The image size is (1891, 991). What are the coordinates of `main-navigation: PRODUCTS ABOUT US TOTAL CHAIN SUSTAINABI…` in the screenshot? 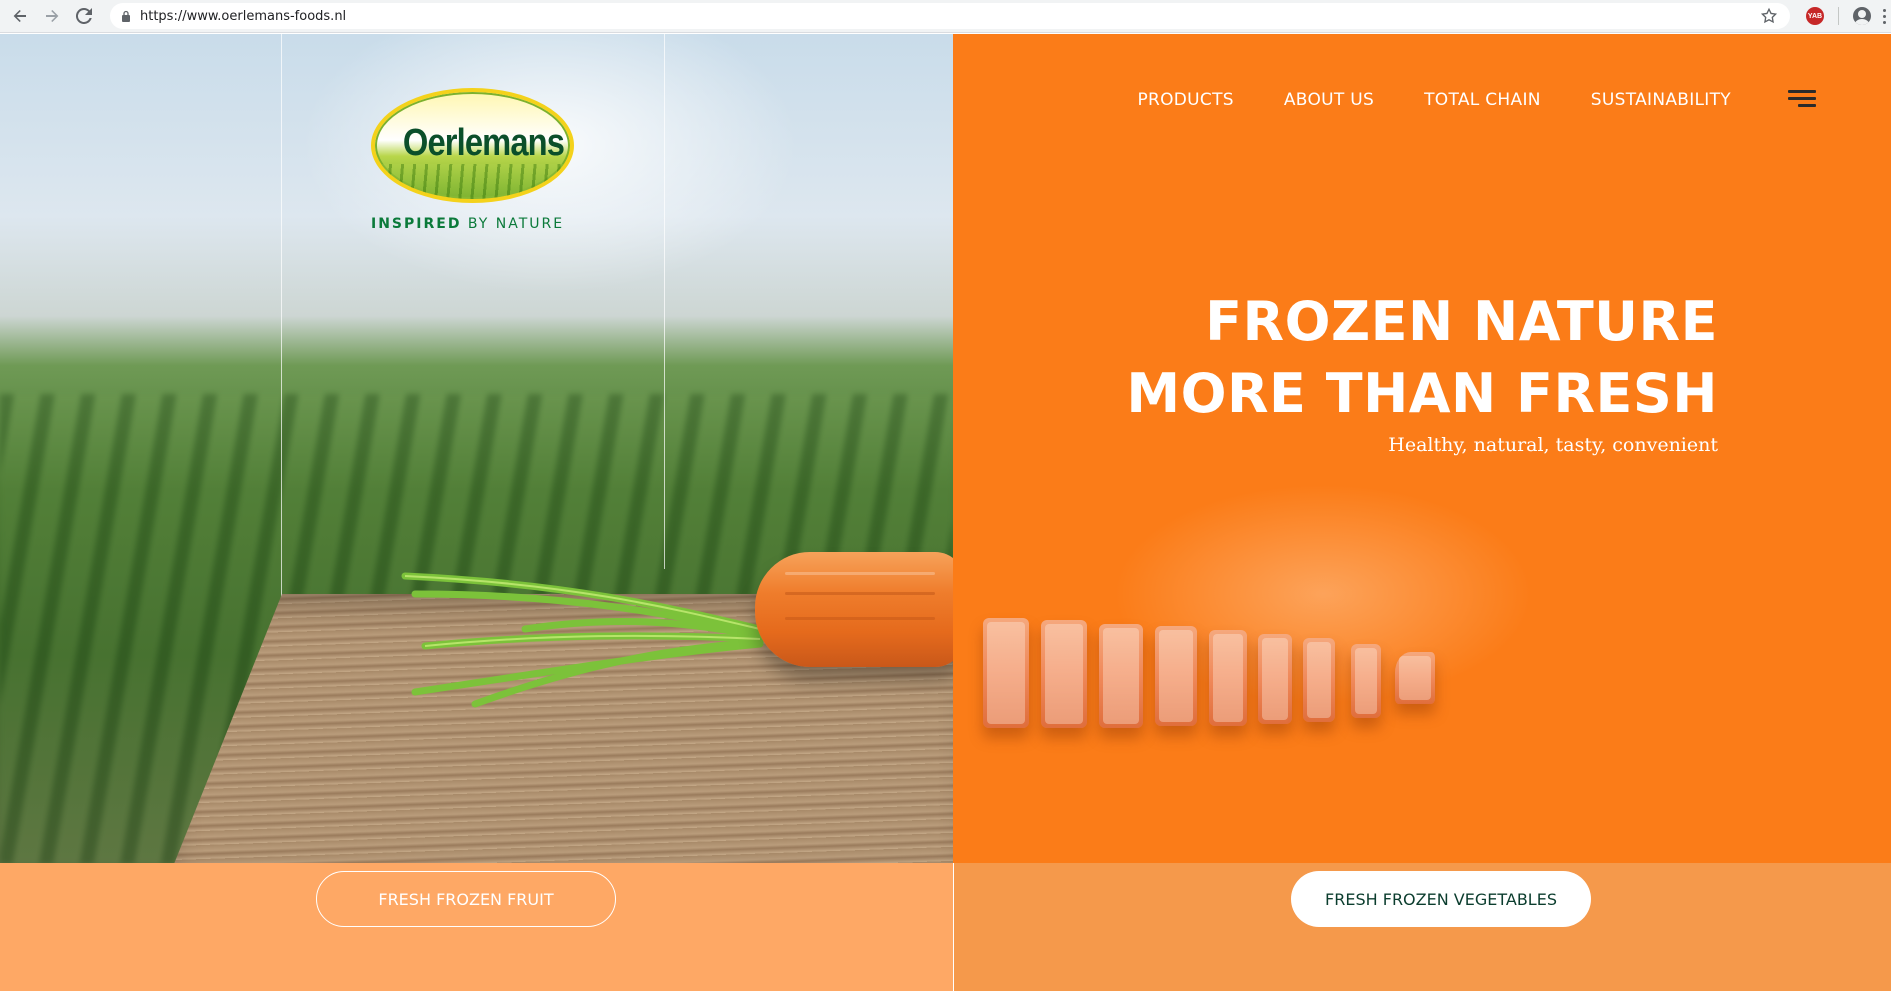 It's located at (1434, 100).